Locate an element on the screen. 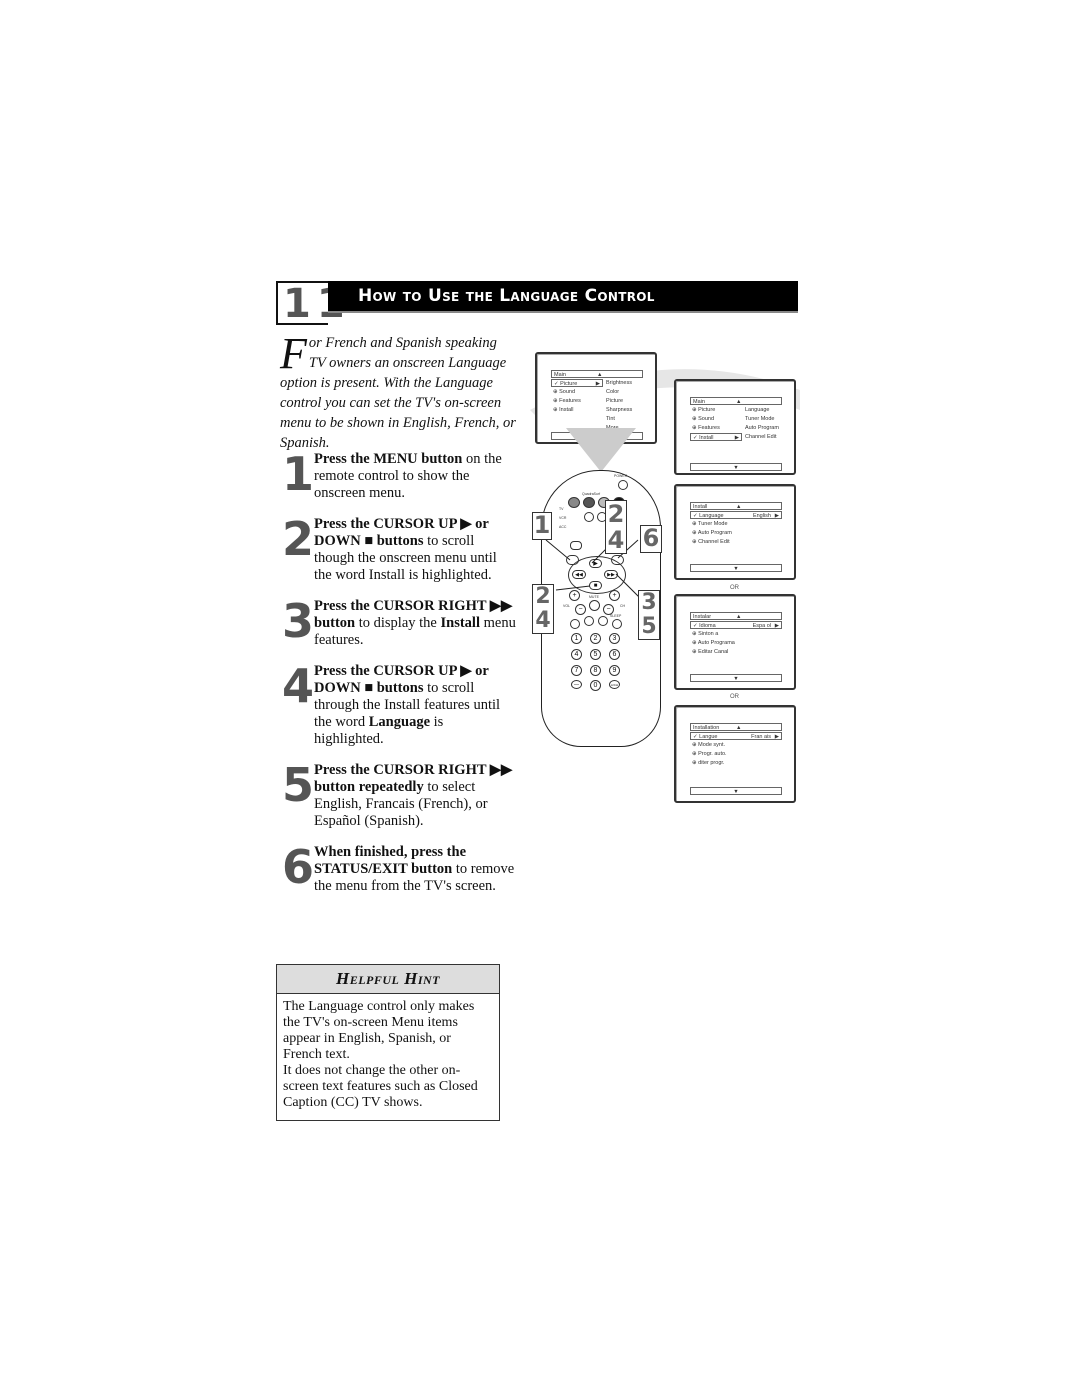 The image size is (1080, 1397). step-number: 6 is located at coordinates (298, 867).